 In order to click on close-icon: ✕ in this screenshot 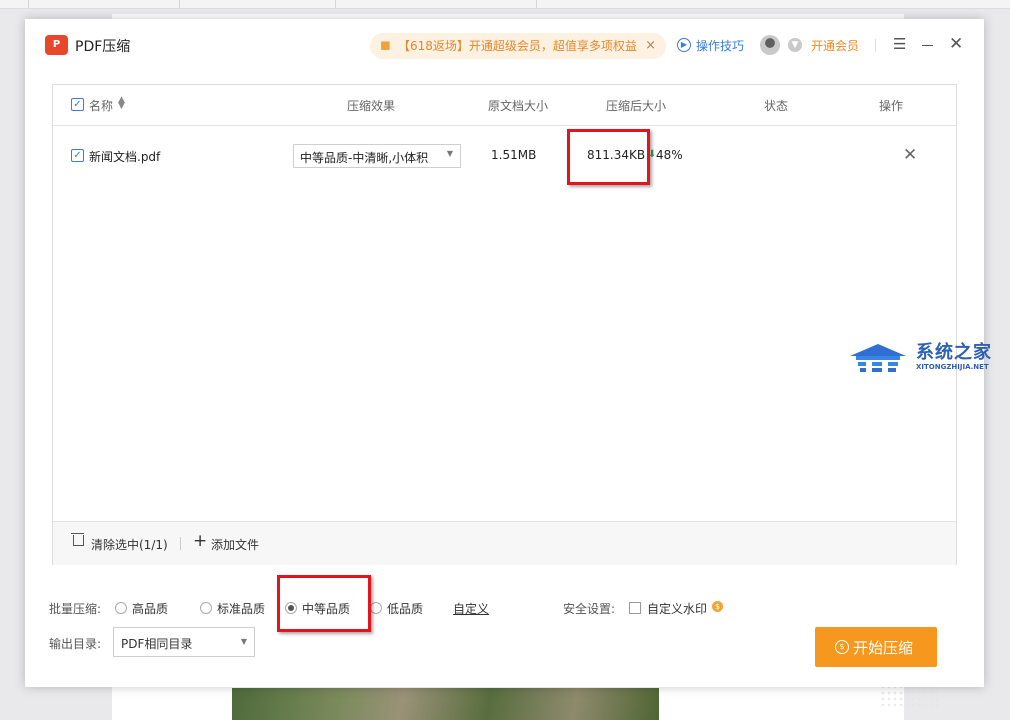, I will do `click(956, 44)`.